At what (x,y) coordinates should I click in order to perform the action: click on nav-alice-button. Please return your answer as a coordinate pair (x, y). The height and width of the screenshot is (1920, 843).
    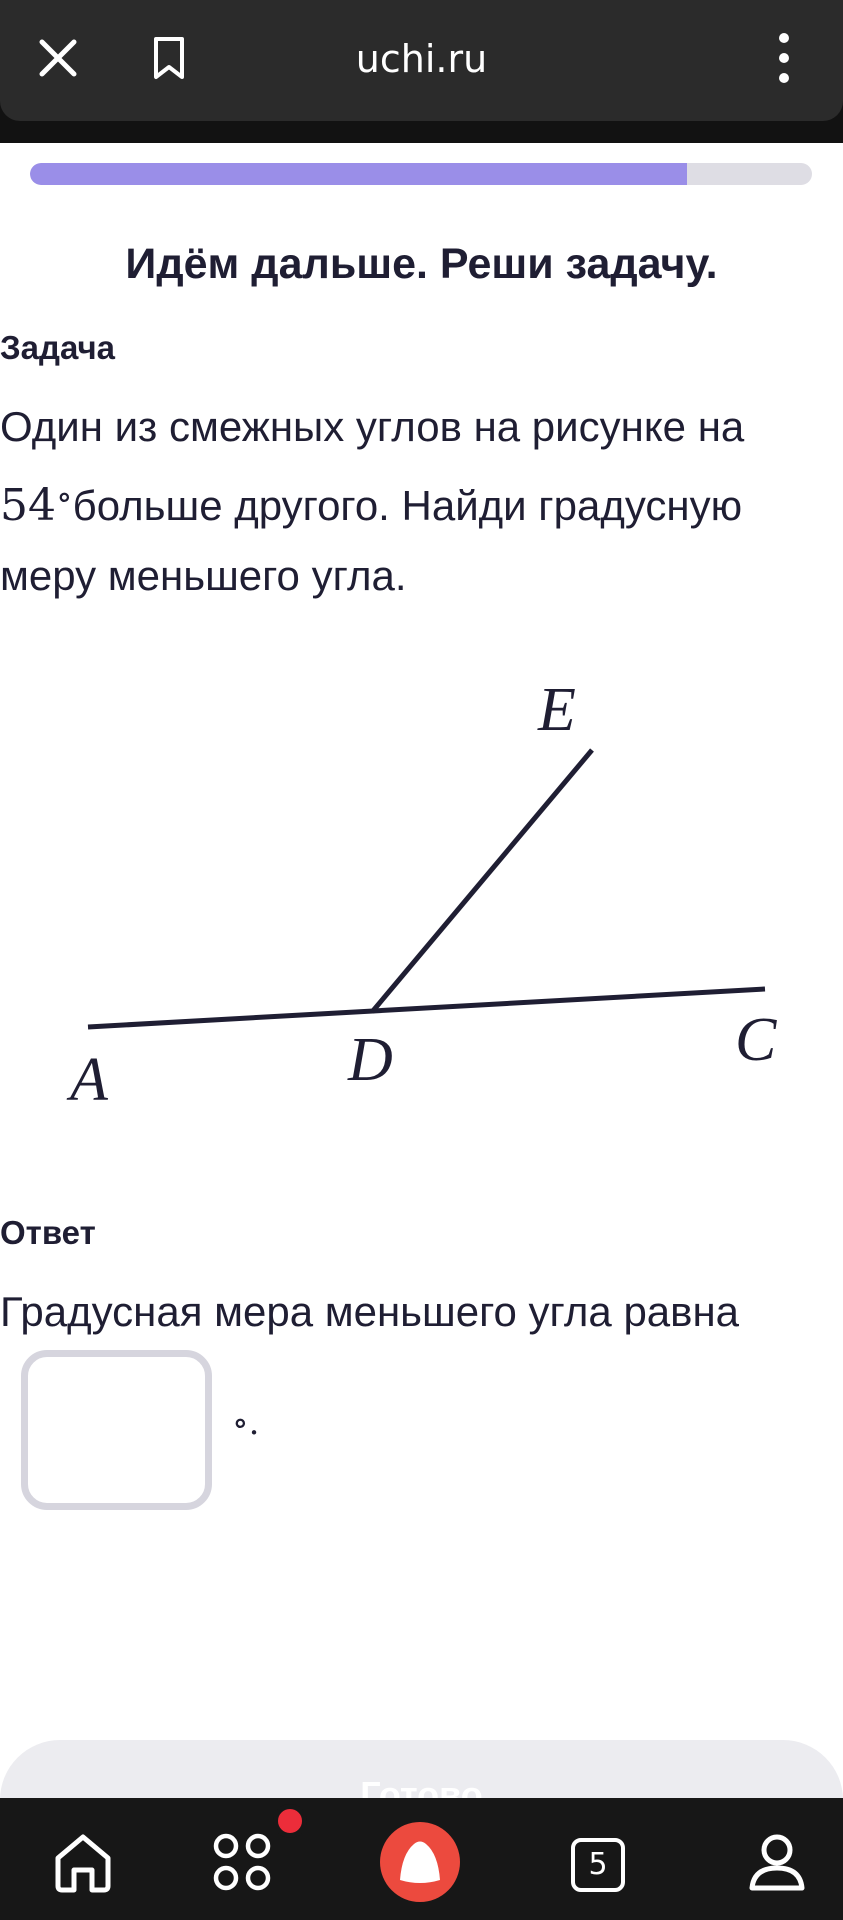
    Looking at the image, I should click on (420, 1862).